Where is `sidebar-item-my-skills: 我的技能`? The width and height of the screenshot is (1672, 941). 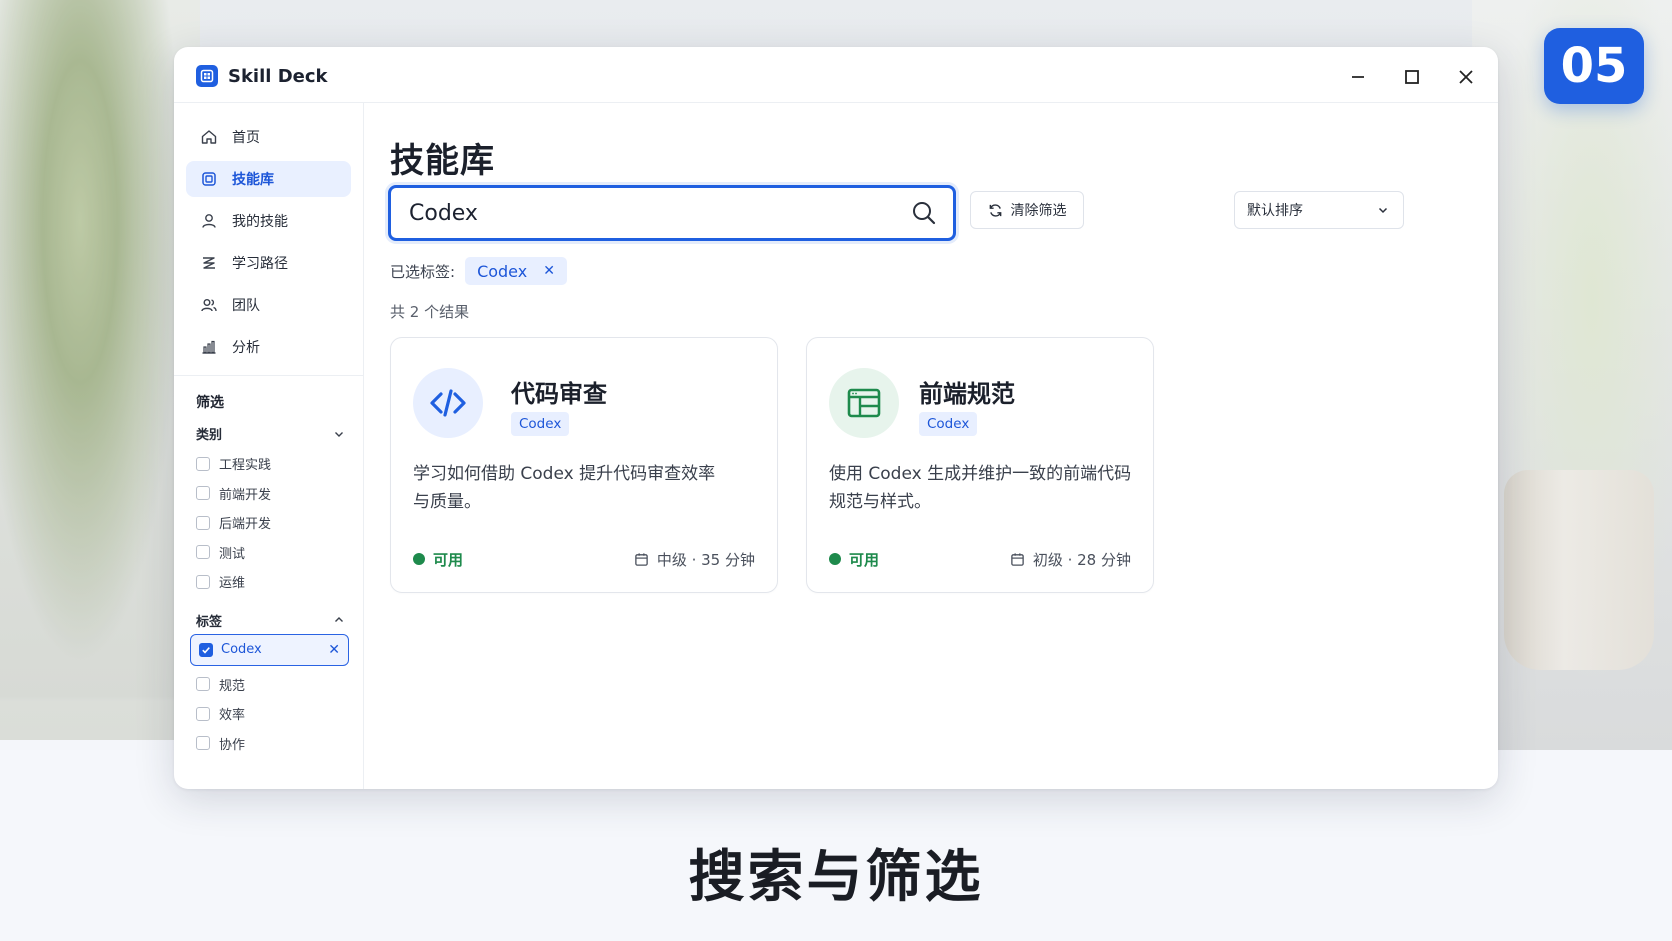 sidebar-item-my-skills: 我的技能 is located at coordinates (268, 221).